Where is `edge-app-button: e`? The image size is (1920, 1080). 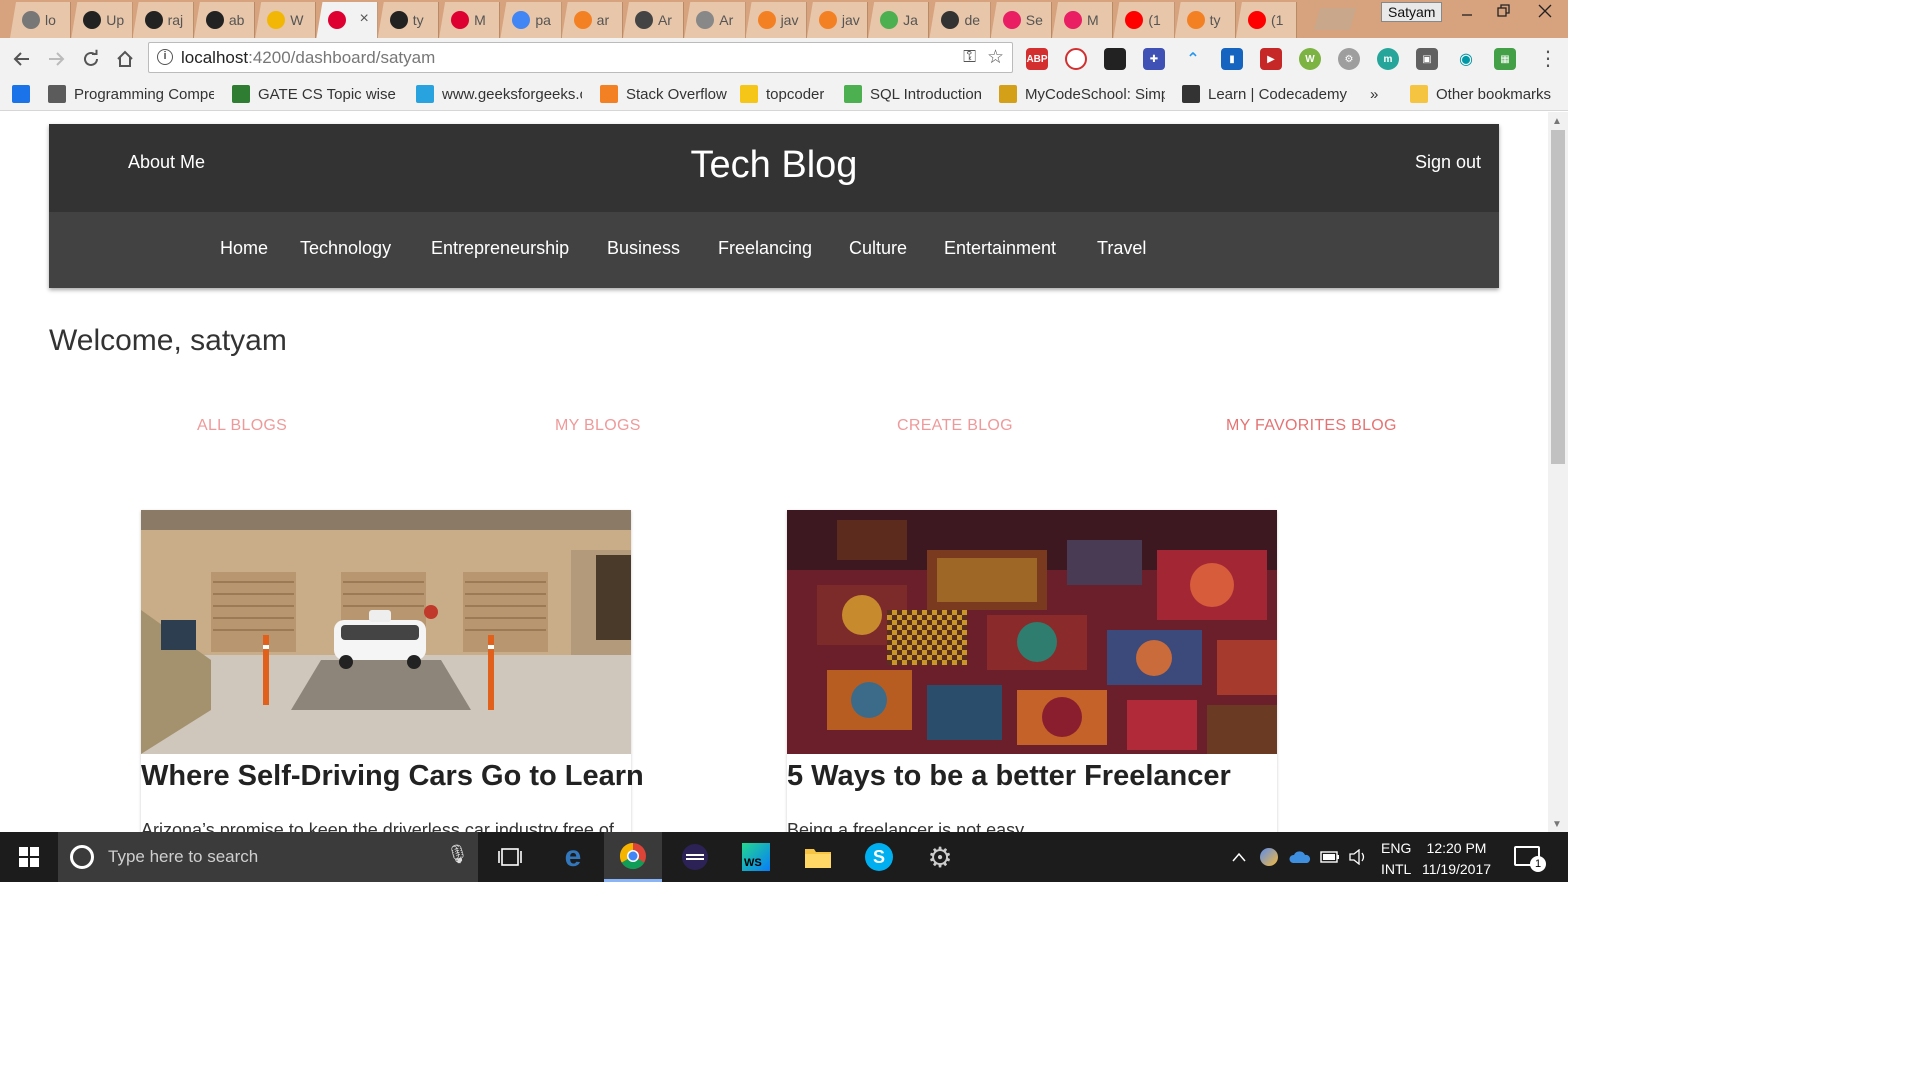 edge-app-button: e is located at coordinates (573, 857).